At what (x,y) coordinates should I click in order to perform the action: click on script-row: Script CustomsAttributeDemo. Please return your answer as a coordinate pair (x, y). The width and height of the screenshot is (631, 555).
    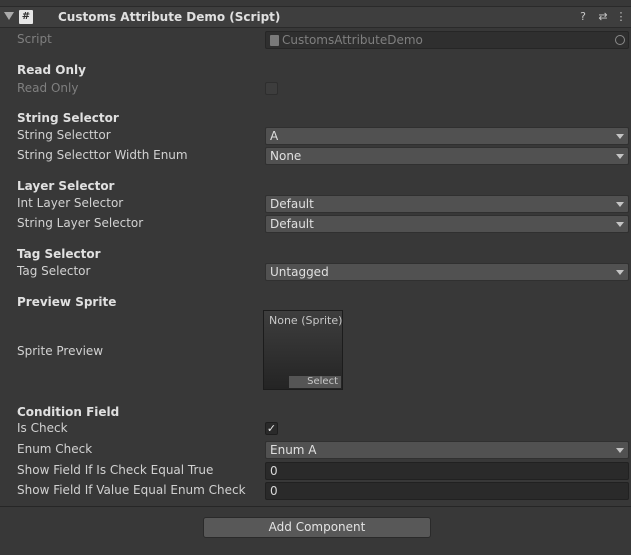
    Looking at the image, I should click on (315, 40).